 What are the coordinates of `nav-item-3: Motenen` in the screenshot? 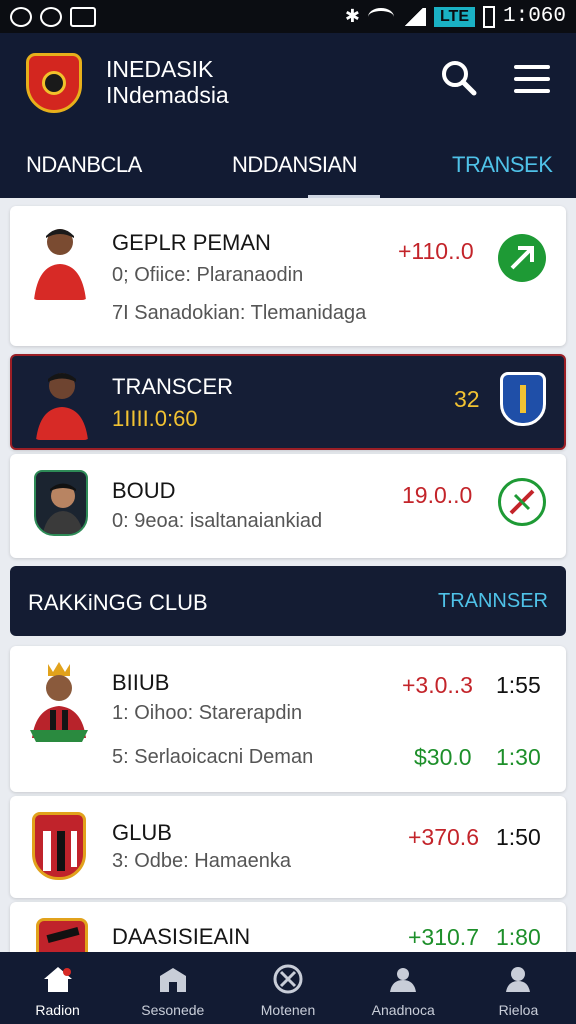 It's located at (287, 988).